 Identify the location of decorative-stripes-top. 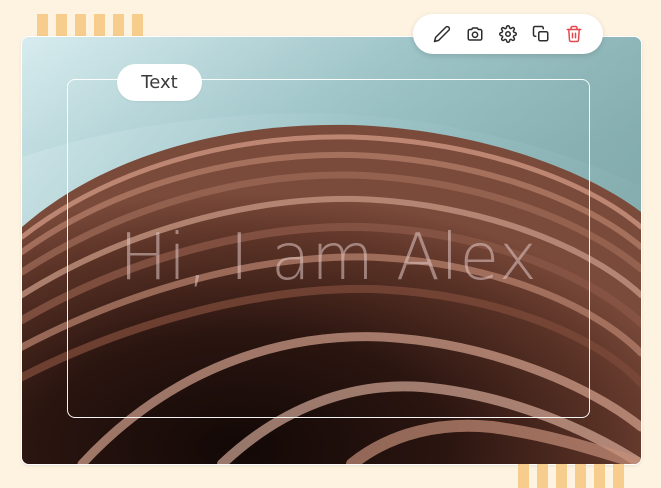
(90, 25).